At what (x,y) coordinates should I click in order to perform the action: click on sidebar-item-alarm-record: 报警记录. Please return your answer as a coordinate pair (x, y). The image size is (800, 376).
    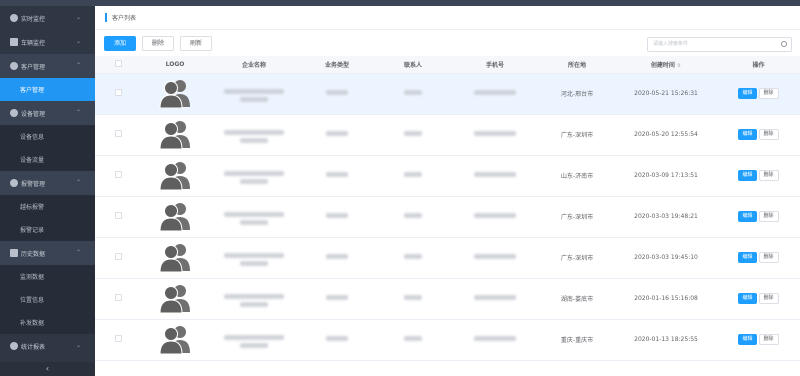
    Looking at the image, I should click on (47, 229).